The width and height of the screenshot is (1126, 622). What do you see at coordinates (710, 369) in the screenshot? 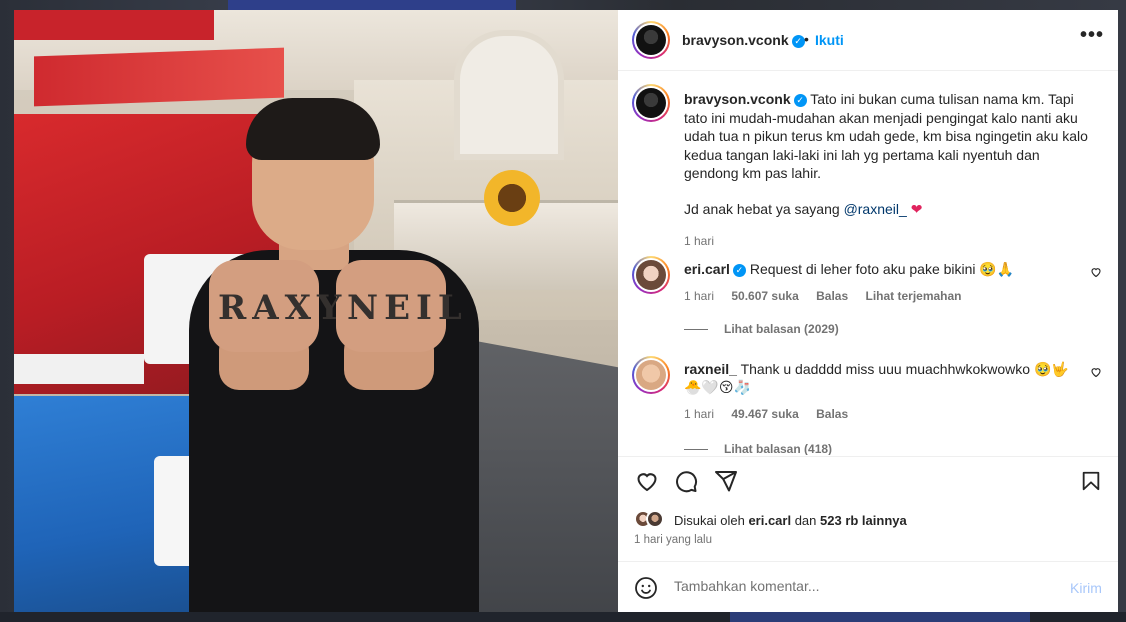
I see `comment-username: raxneil_` at bounding box center [710, 369].